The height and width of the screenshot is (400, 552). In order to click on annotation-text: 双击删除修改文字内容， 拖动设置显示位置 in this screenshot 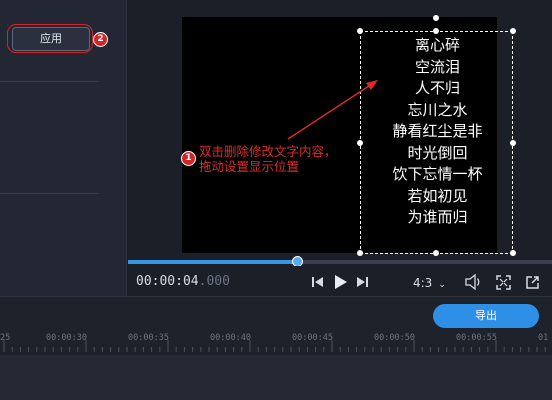, I will do `click(279, 159)`.